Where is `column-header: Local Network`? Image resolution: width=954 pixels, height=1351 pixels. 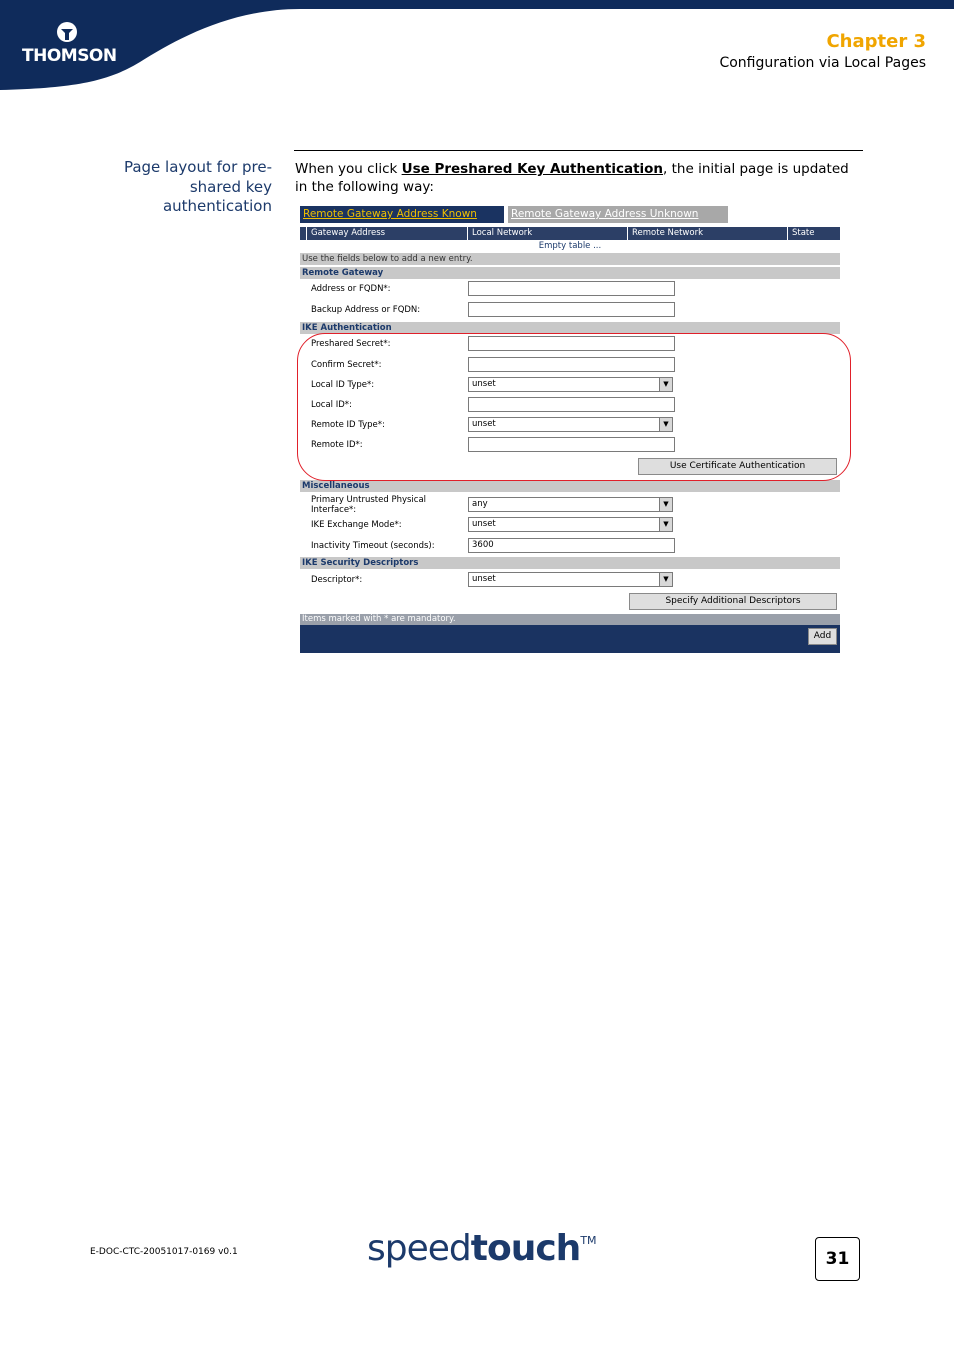
column-header: Local Network is located at coordinates (547, 233).